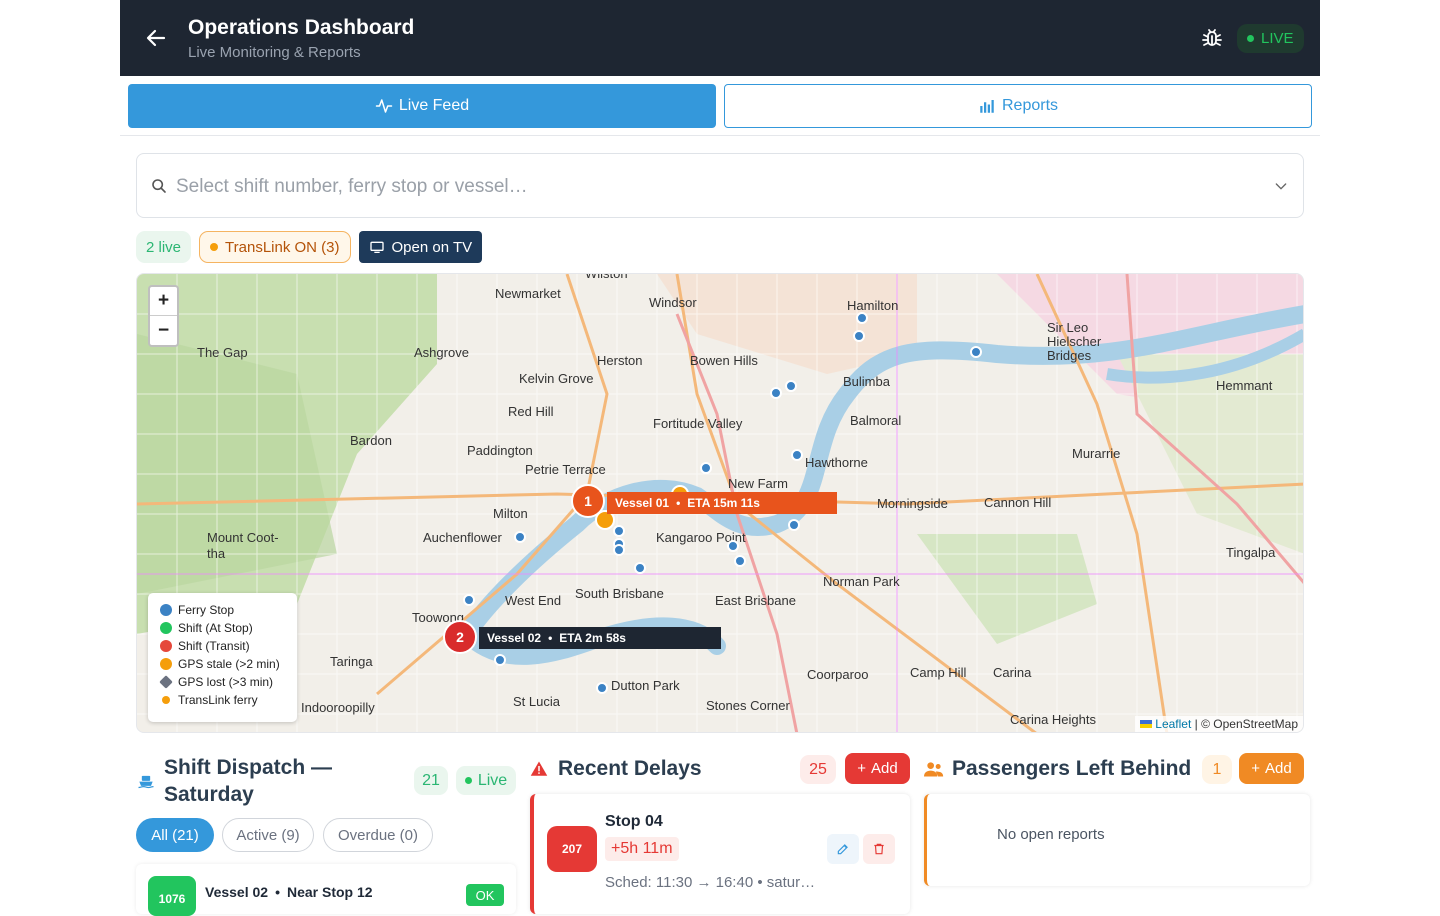  What do you see at coordinates (588, 501) in the screenshot?
I see `vessel-marker: 1` at bounding box center [588, 501].